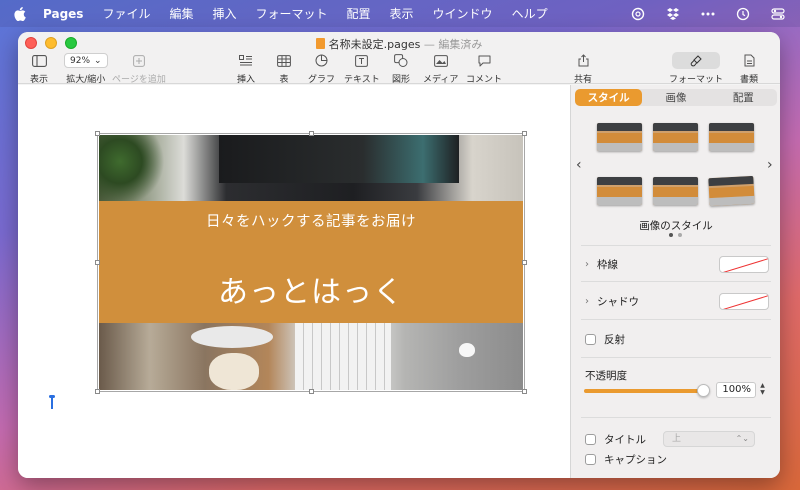  What do you see at coordinates (590, 339) in the screenshot?
I see `reflection-checkbox` at bounding box center [590, 339].